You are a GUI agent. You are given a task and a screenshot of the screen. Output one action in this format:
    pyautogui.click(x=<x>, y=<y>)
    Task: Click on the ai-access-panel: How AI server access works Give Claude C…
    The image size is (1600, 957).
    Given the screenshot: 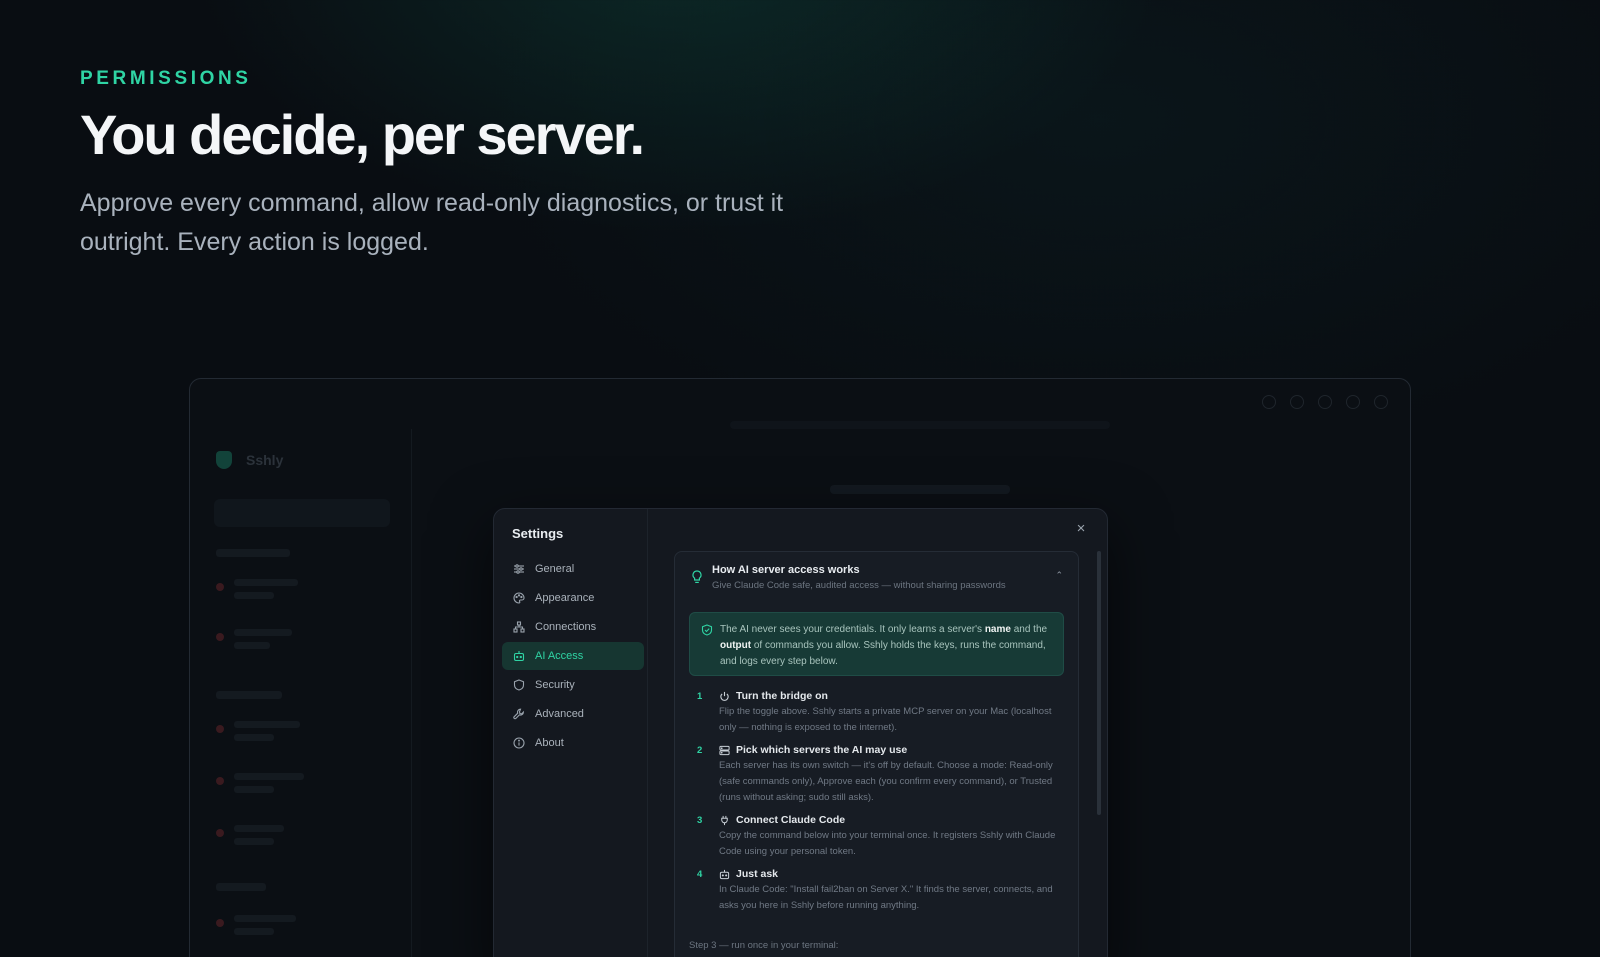 What is the action you would take?
    pyautogui.click(x=876, y=754)
    